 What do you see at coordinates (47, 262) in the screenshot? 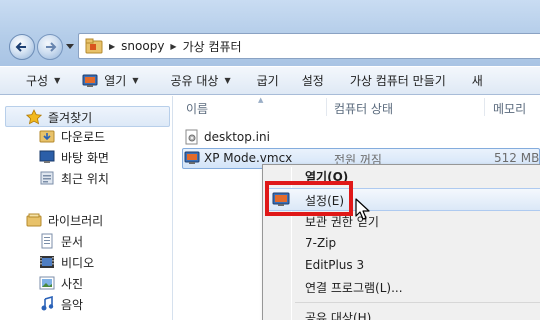
I see `videos-icon` at bounding box center [47, 262].